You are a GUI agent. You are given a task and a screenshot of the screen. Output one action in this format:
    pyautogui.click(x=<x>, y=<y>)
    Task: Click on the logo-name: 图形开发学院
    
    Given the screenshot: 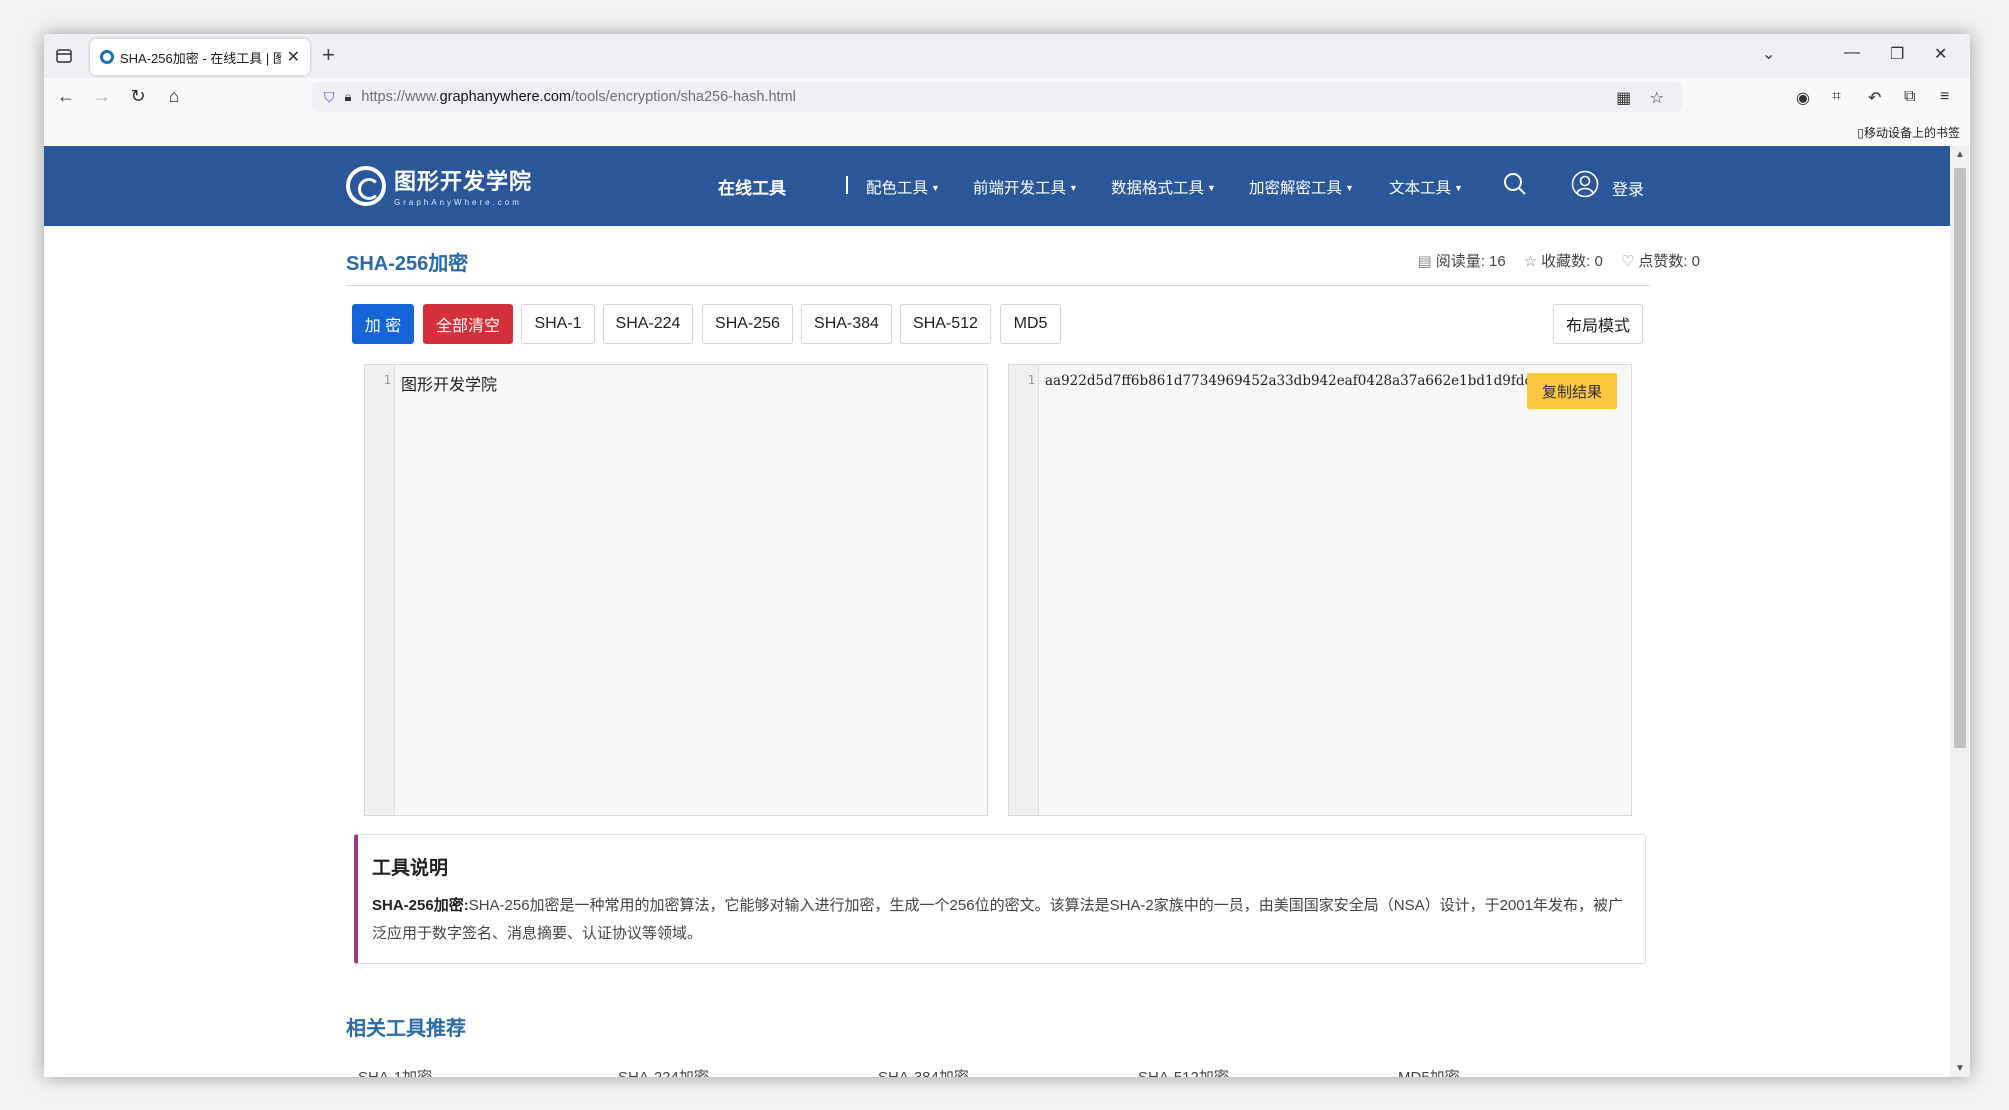 What is the action you would take?
    pyautogui.click(x=463, y=181)
    